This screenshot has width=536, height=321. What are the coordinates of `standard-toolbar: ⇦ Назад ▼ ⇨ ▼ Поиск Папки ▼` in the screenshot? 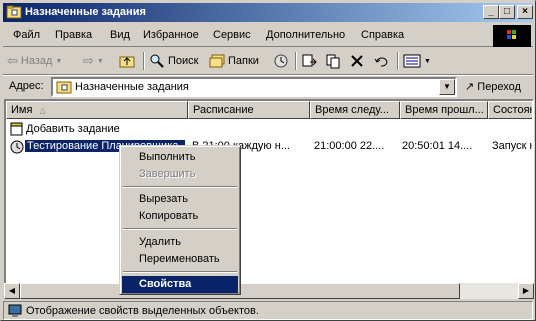 It's located at (268, 61).